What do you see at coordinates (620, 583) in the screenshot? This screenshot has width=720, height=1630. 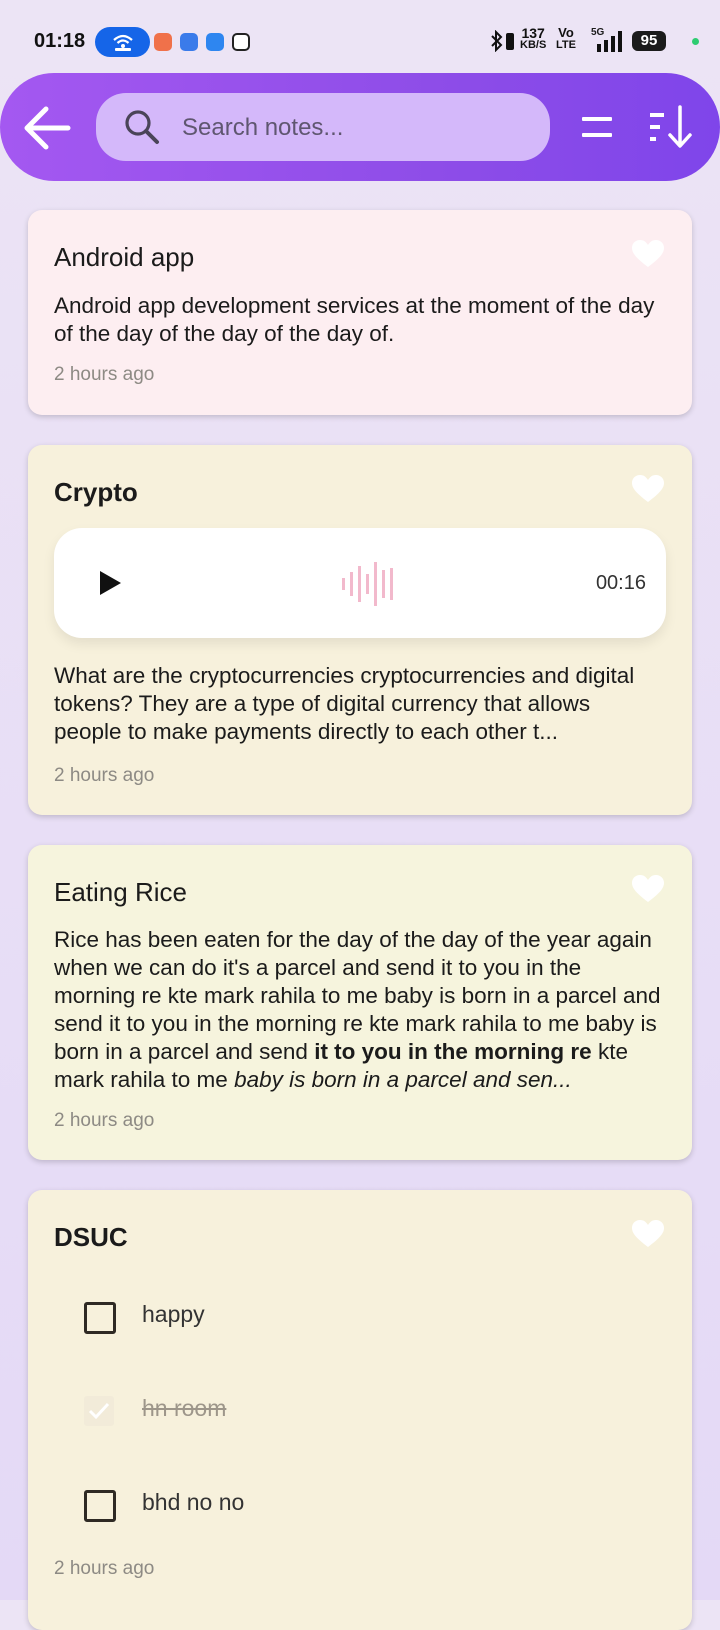 I see `audio-duration: 00:16` at bounding box center [620, 583].